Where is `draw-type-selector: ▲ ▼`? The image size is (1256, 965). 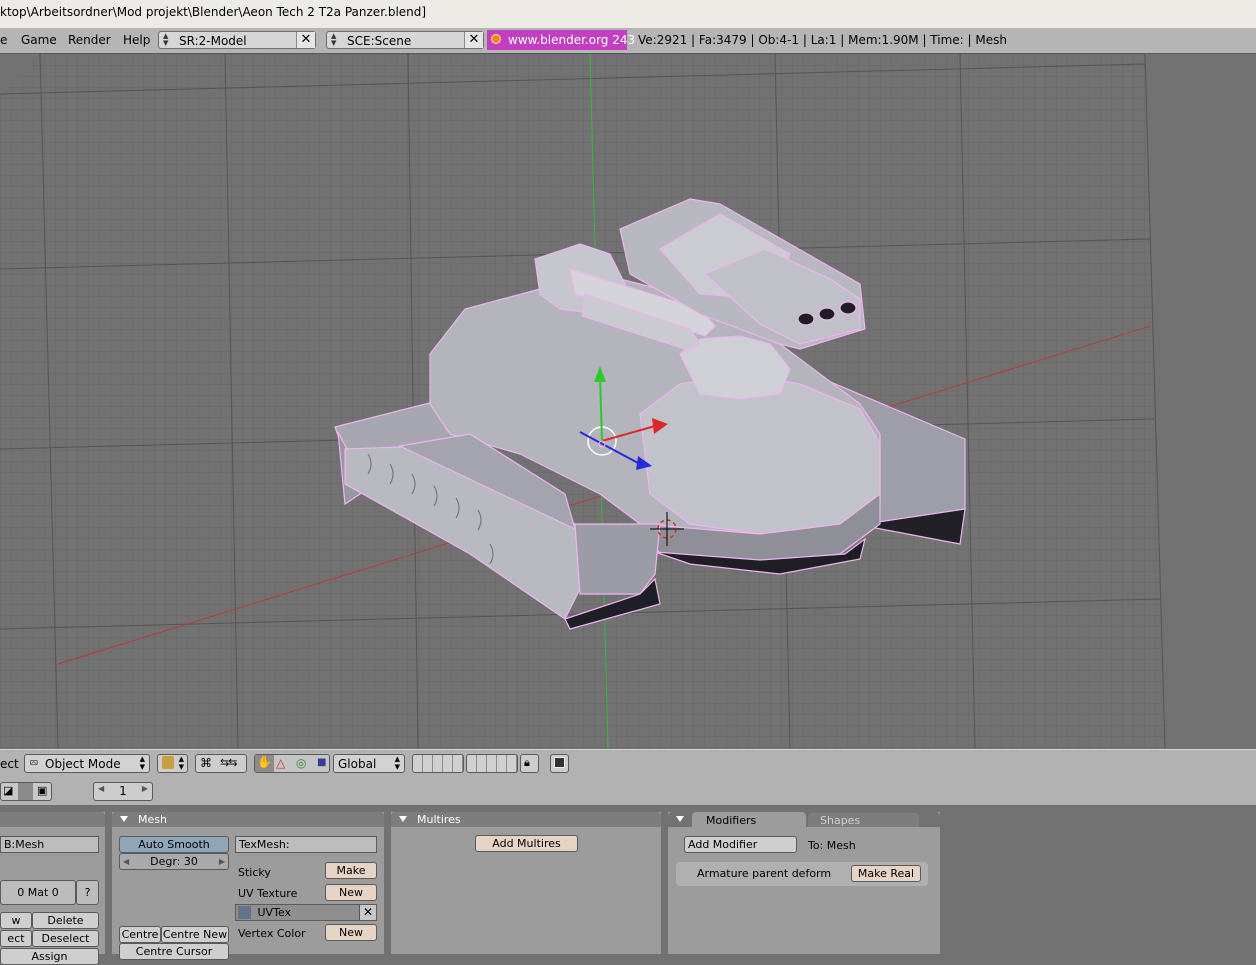
draw-type-selector: ▲ ▼ is located at coordinates (172, 763).